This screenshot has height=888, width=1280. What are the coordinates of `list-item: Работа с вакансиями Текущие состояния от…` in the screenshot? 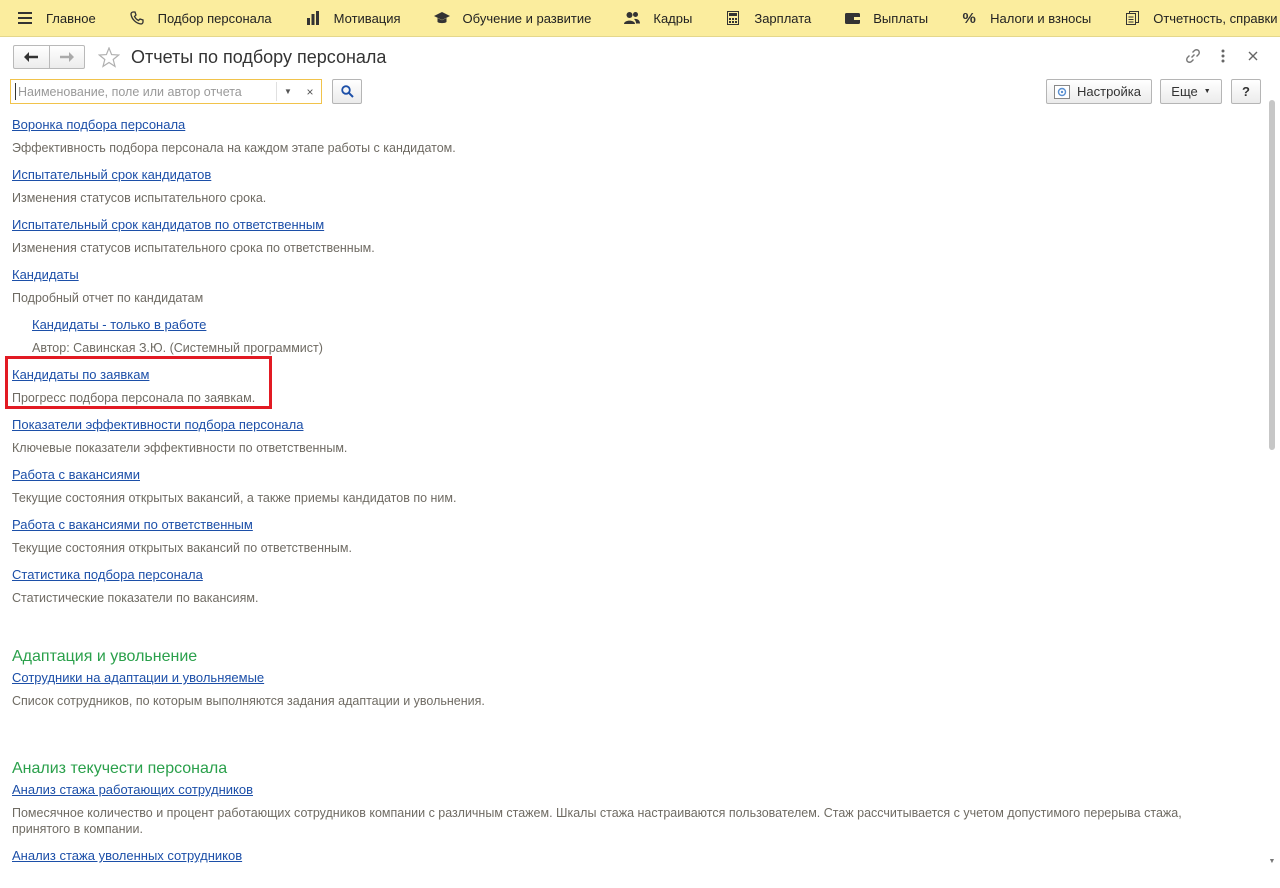 It's located at (632, 486).